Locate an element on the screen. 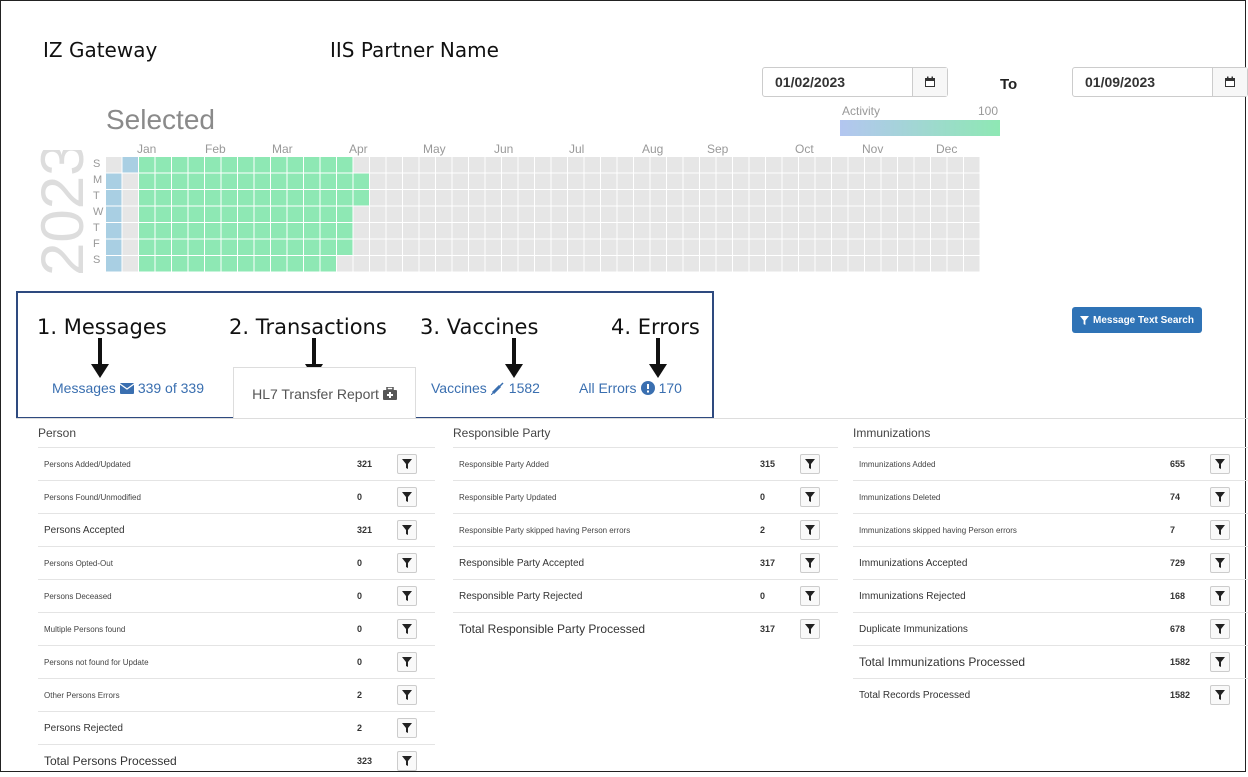  tab-hl7-transfer-report: HL7 Transfer Report is located at coordinates (324, 393).